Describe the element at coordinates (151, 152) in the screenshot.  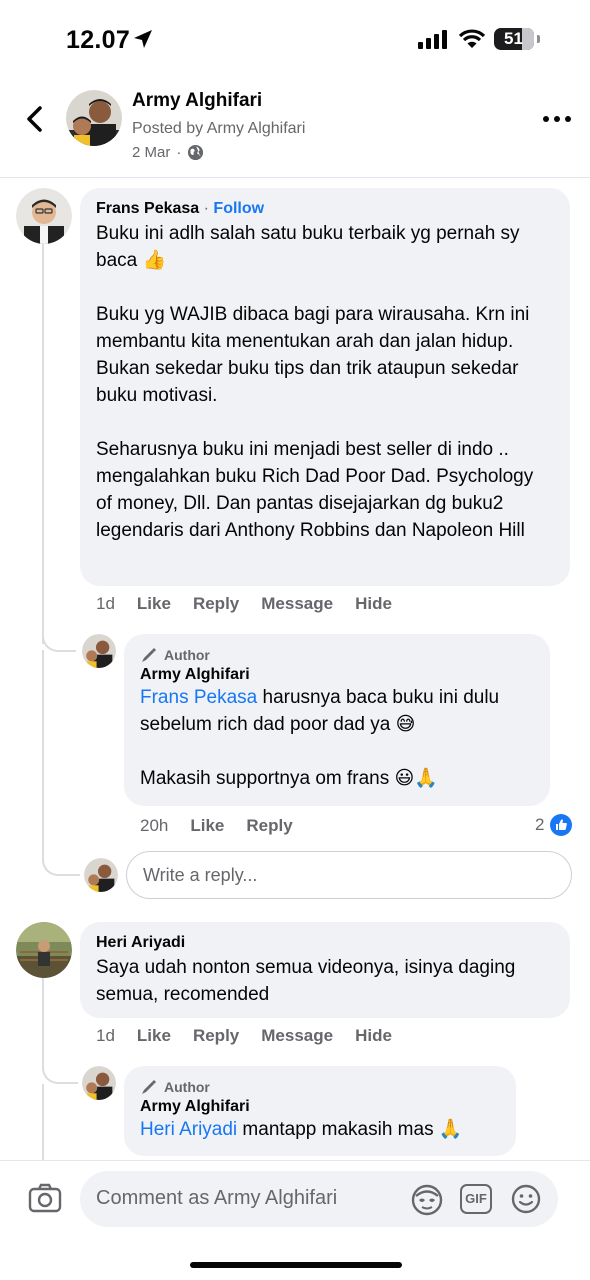
I see `post-date: 2 Mar` at that location.